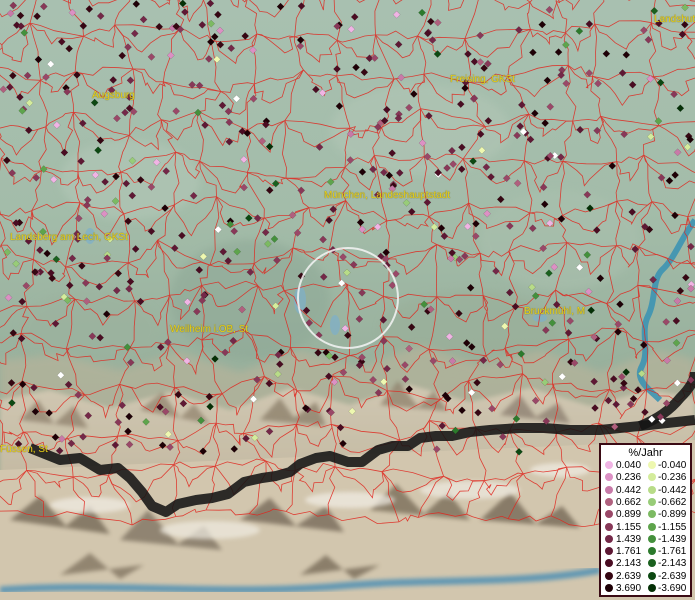  What do you see at coordinates (629, 502) in the screenshot?
I see `legend-value-positive: 0.662` at bounding box center [629, 502].